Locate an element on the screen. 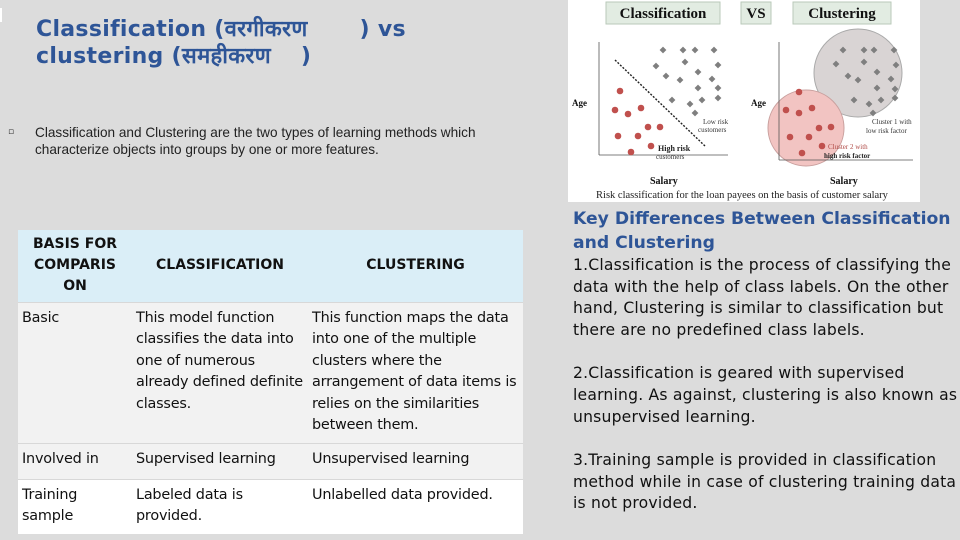 This screenshot has width=960, height=540. cell-basis: Involved in is located at coordinates (75, 461).